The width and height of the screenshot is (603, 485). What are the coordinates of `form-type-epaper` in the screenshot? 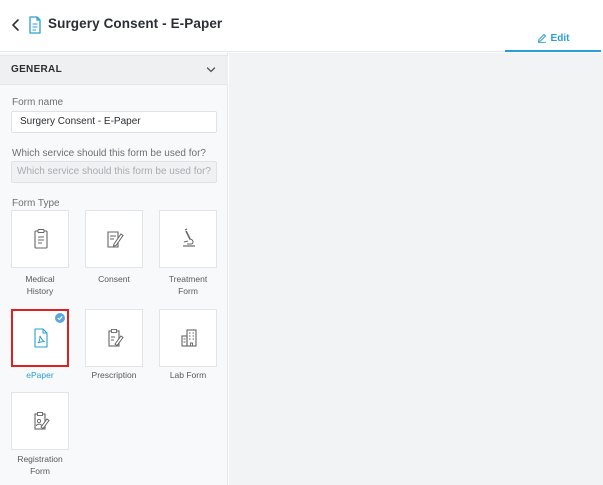 It's located at (40, 338).